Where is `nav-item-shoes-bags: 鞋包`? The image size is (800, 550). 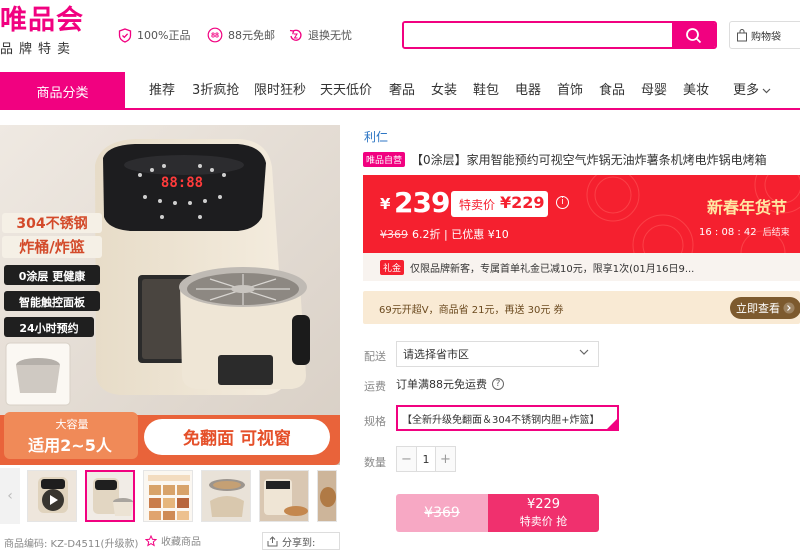
nav-item-shoes-bags: 鞋包 is located at coordinates (486, 91).